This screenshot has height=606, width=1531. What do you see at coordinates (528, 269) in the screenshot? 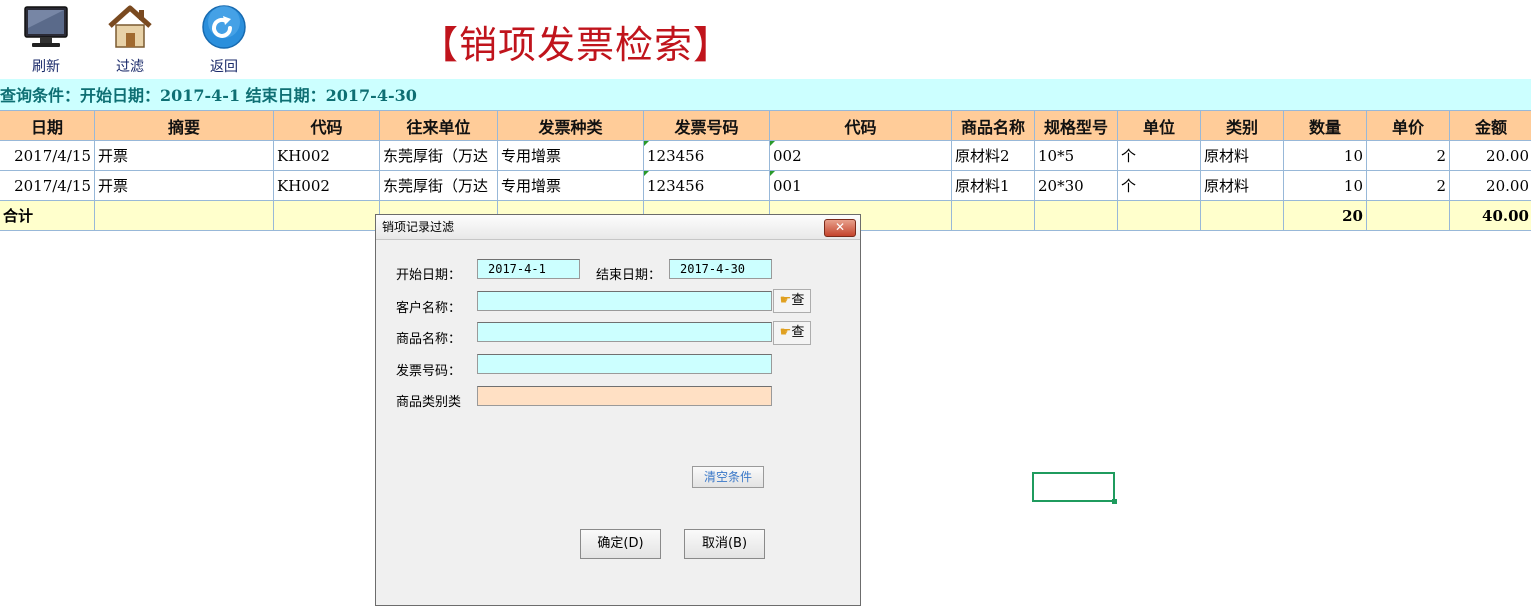
I see `start-date-field: 2017-4-1` at bounding box center [528, 269].